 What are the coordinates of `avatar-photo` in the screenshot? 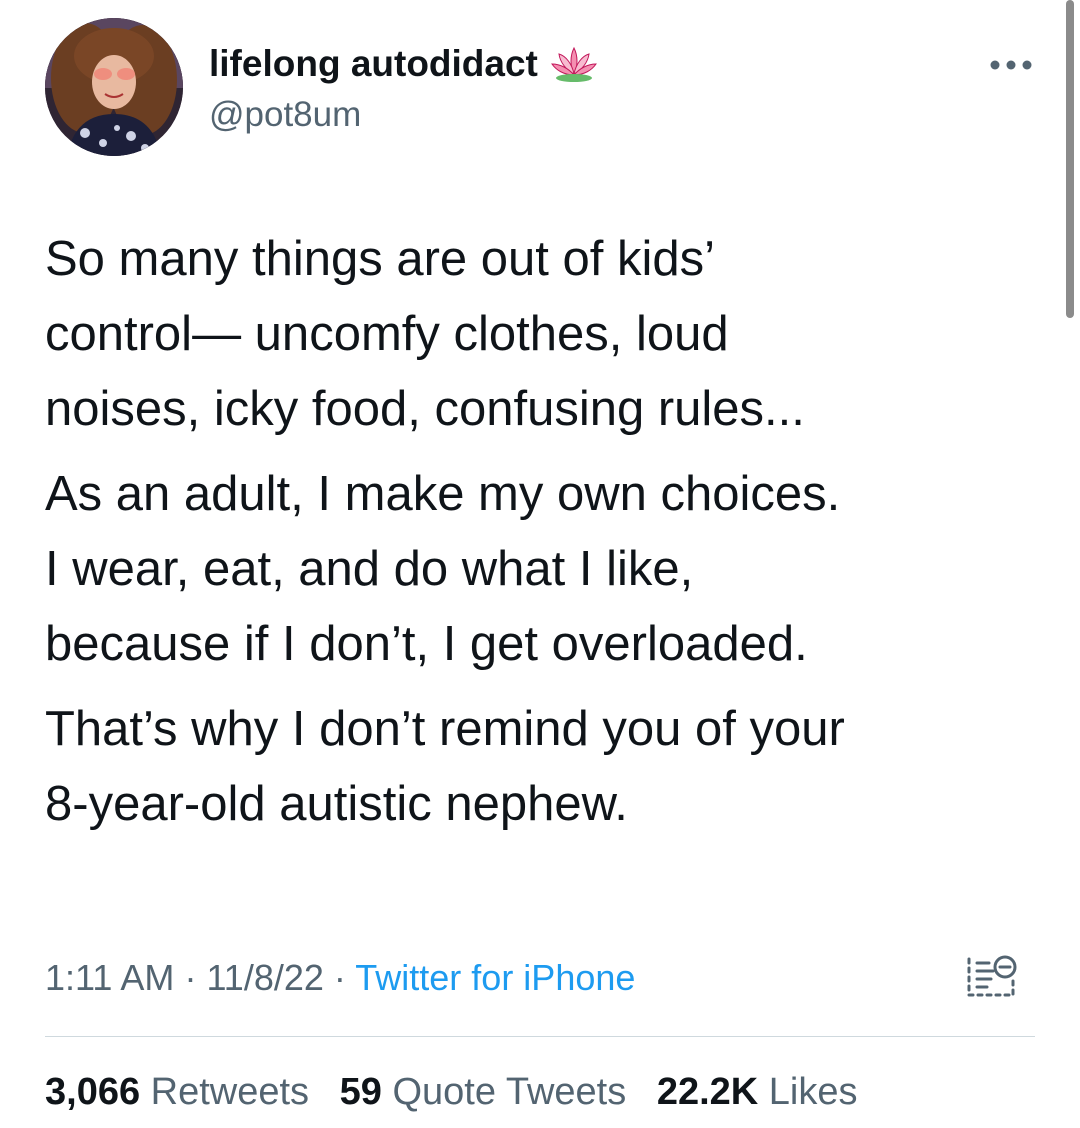 It's located at (114, 87).